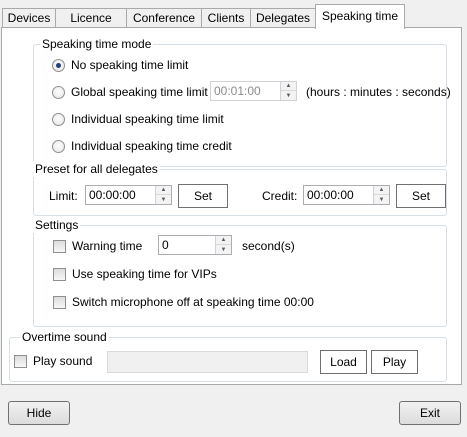 This screenshot has height=437, width=467. Describe the element at coordinates (91, 18) in the screenshot. I see `tab-licence: Licence` at that location.